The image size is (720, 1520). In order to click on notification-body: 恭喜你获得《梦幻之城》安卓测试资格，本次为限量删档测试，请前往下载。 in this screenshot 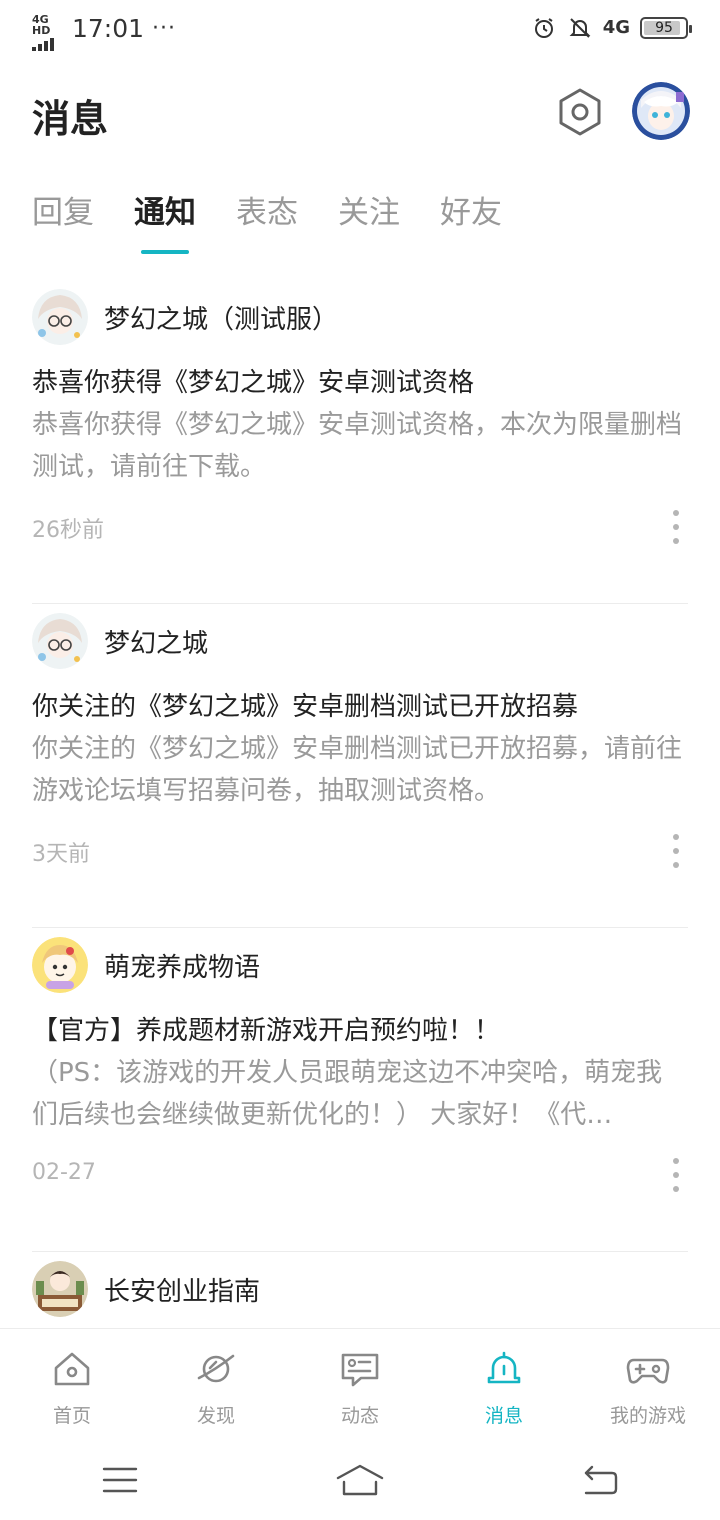, I will do `click(357, 446)`.